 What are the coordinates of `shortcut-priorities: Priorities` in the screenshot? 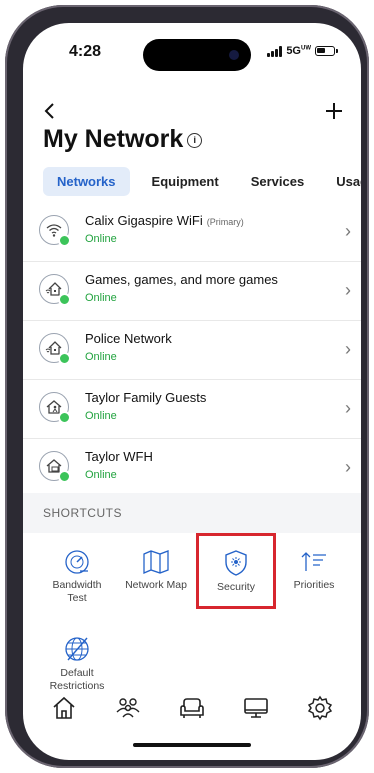 It's located at (314, 570).